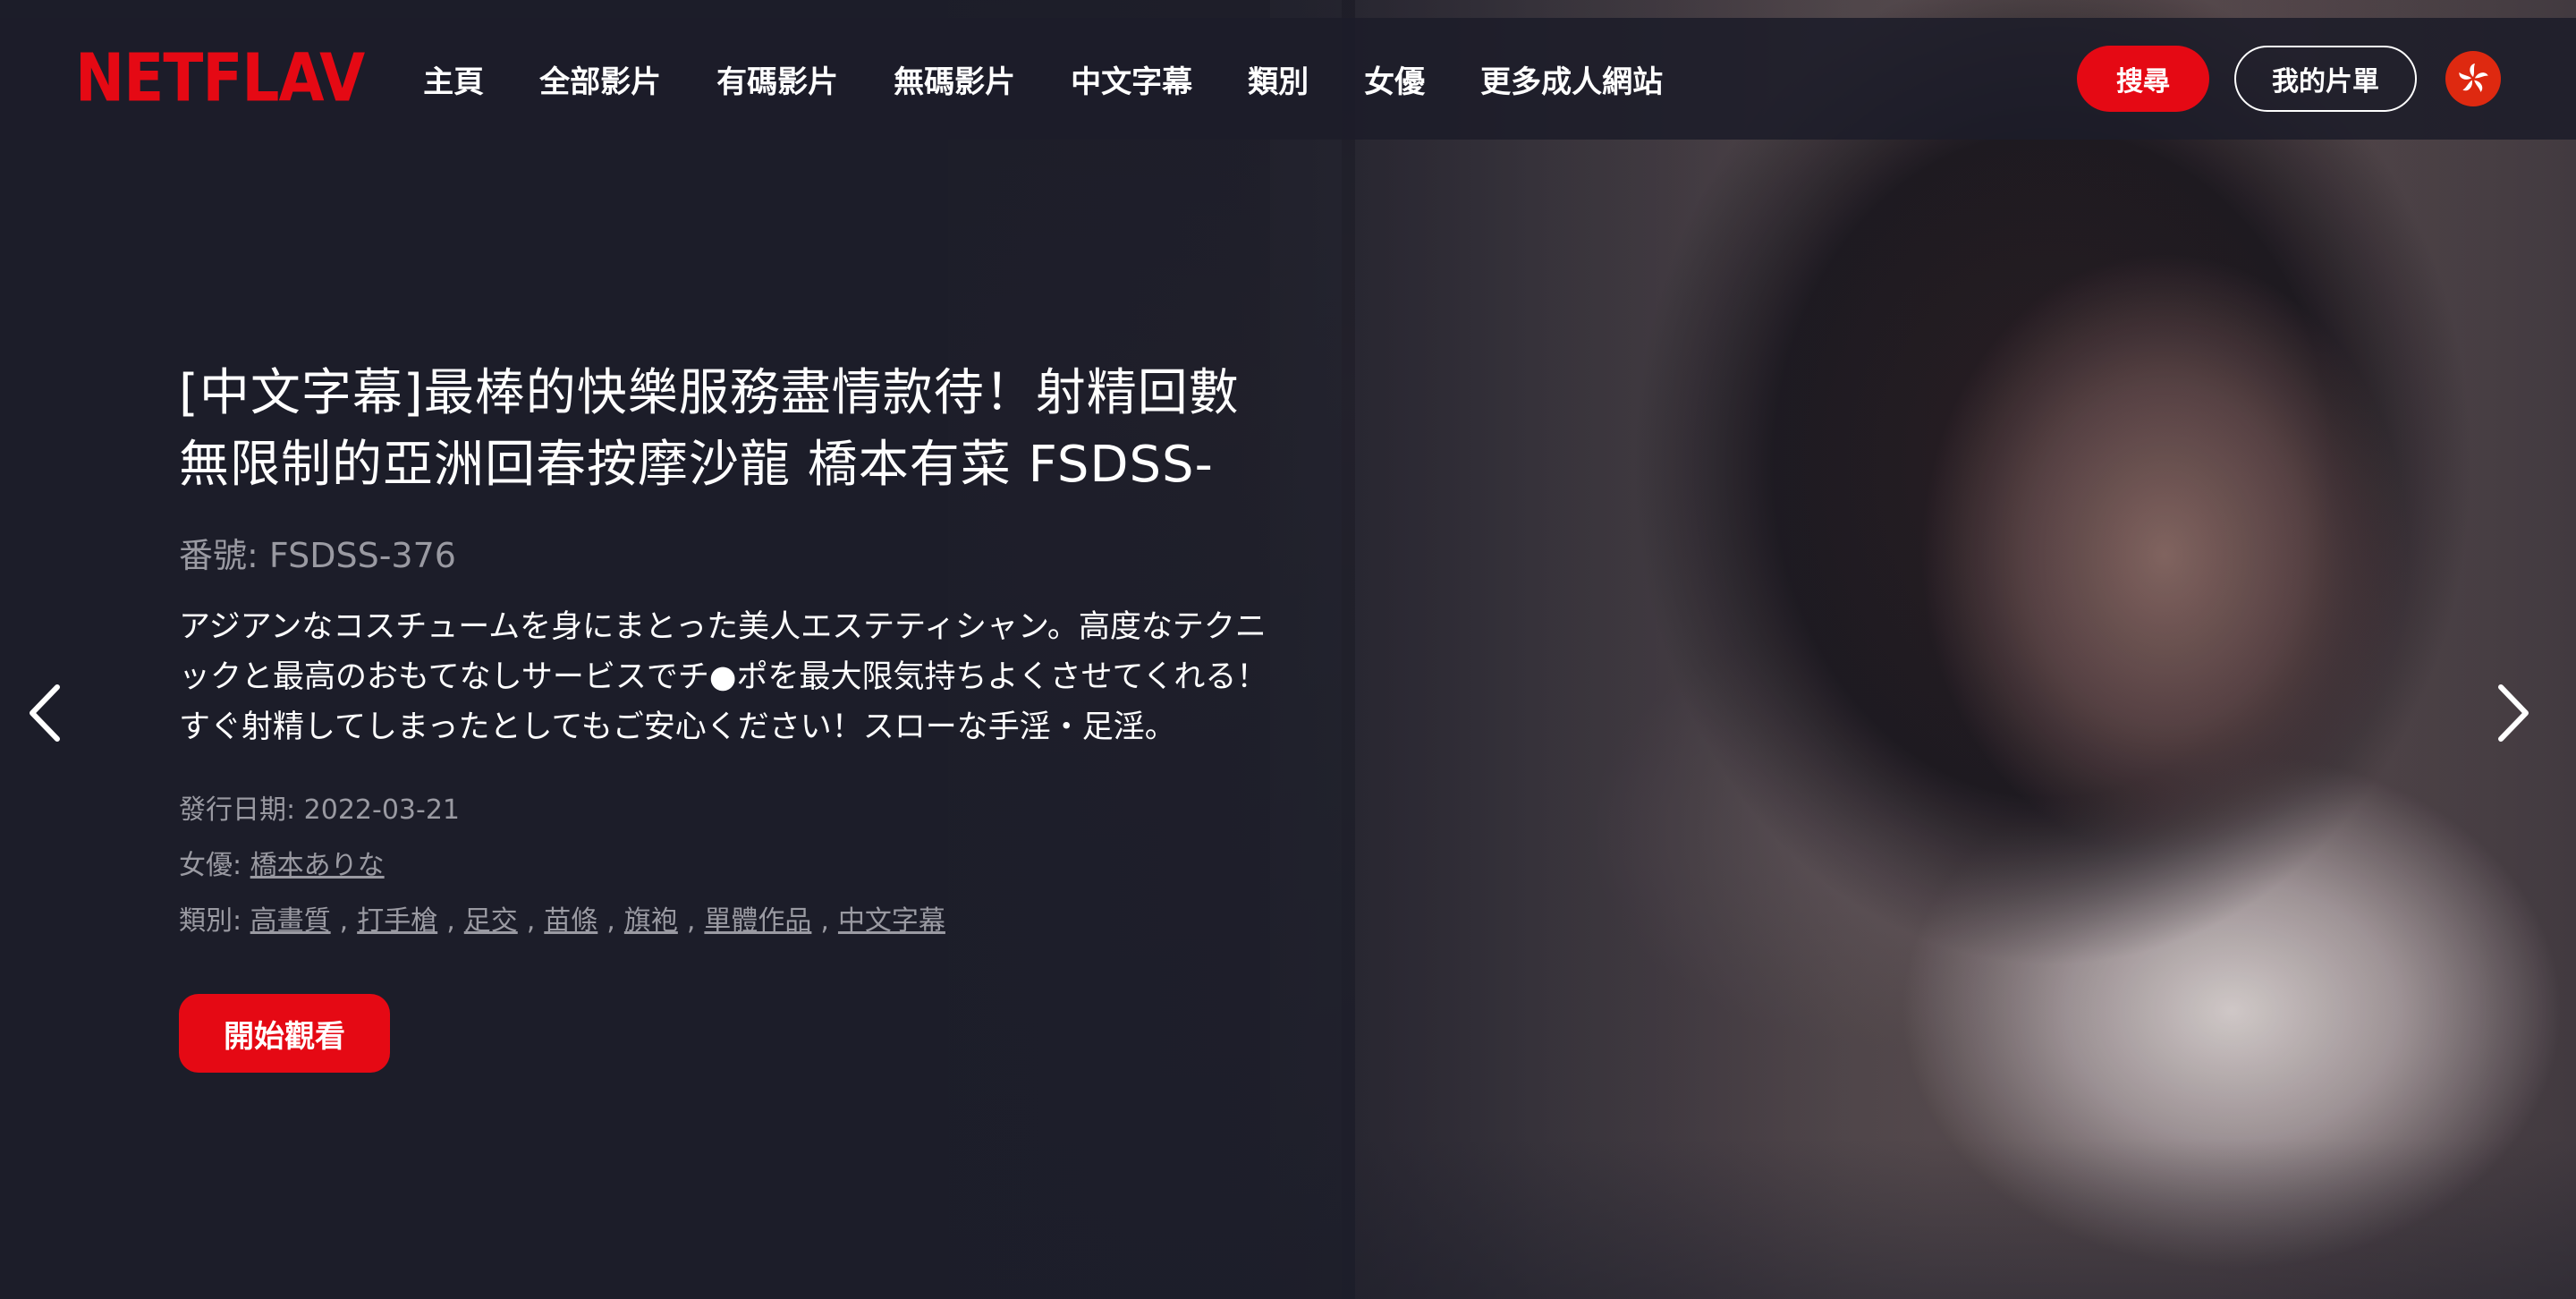 This screenshot has width=2576, height=1299. What do you see at coordinates (570, 921) in the screenshot?
I see `genre-link: 苗條` at bounding box center [570, 921].